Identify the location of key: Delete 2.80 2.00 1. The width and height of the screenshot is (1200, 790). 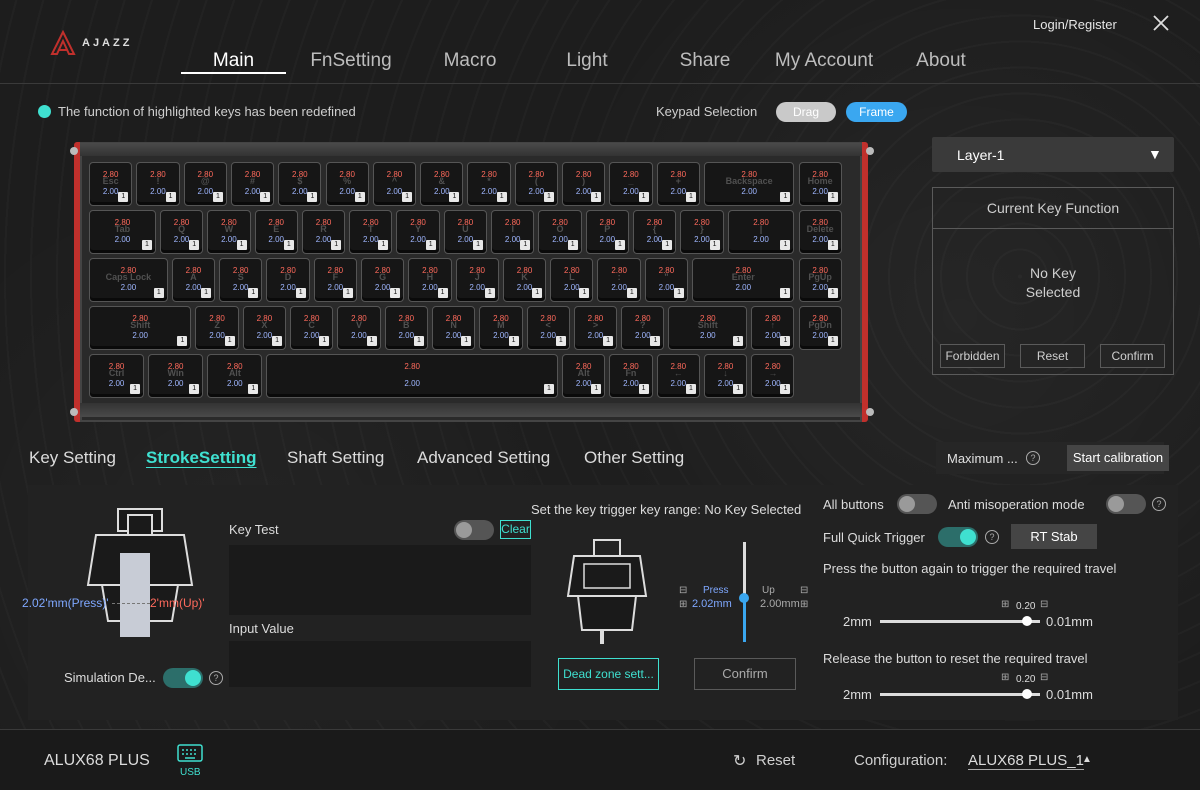
(820, 232).